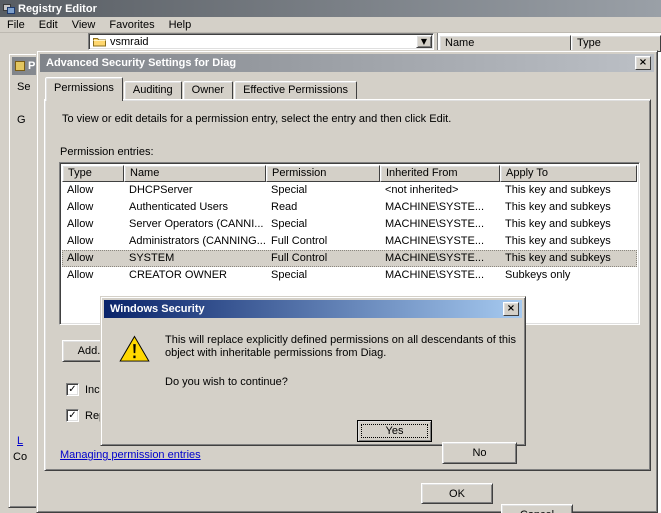 The height and width of the screenshot is (513, 661). I want to click on menu-favorites: Favorites, so click(131, 25).